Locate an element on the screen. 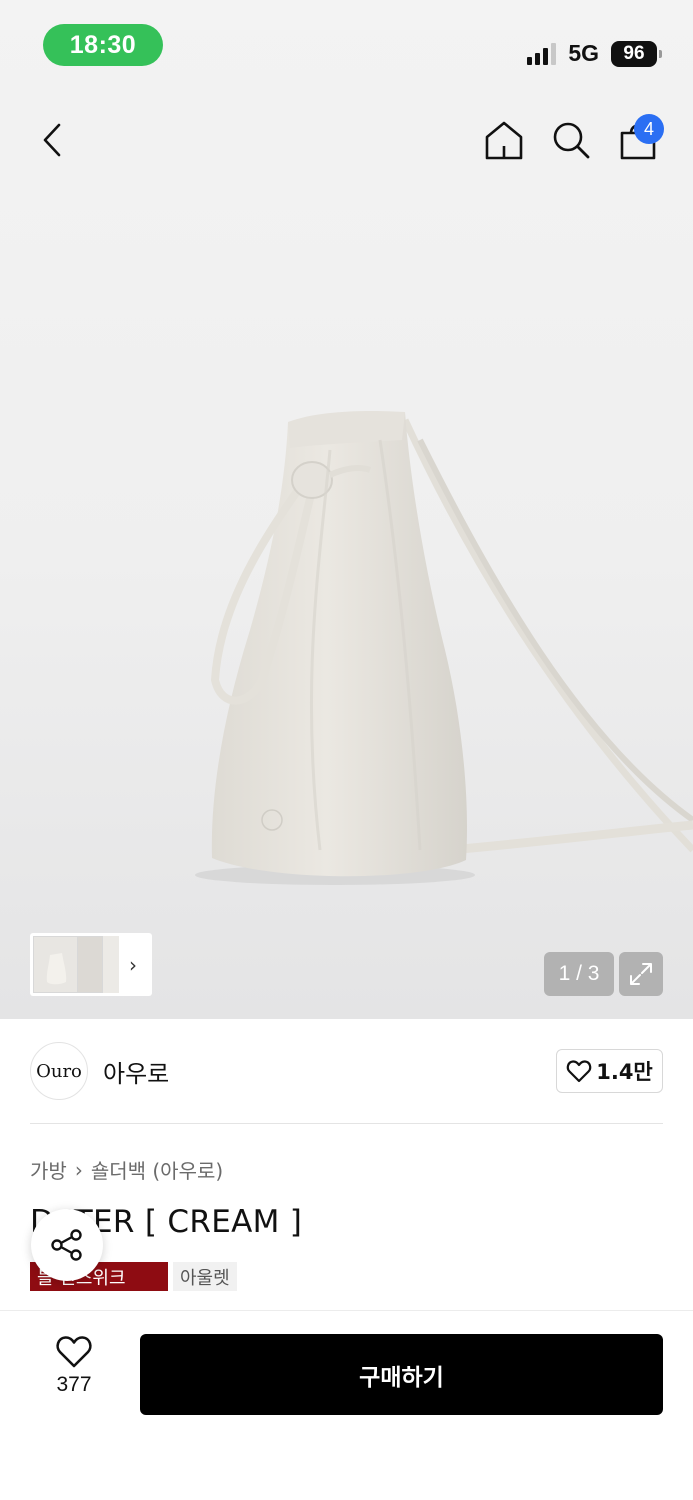 The image size is (693, 1500). share-icon is located at coordinates (66, 1245).